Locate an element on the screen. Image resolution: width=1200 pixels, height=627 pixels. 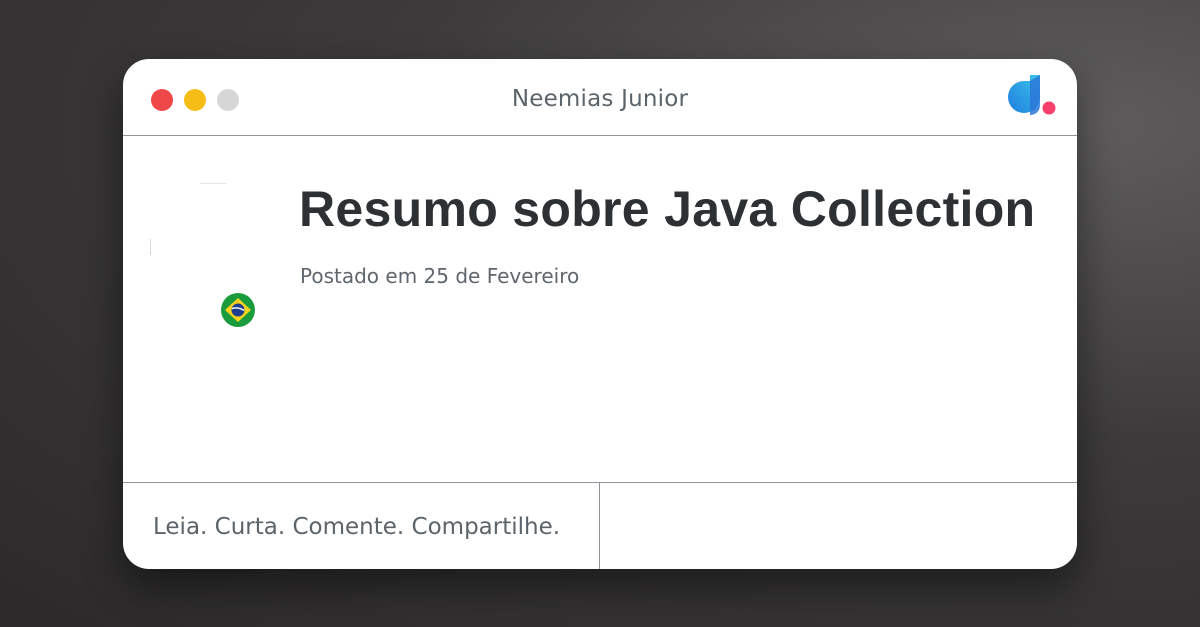
author-name-title: Neemias Junior is located at coordinates (600, 99).